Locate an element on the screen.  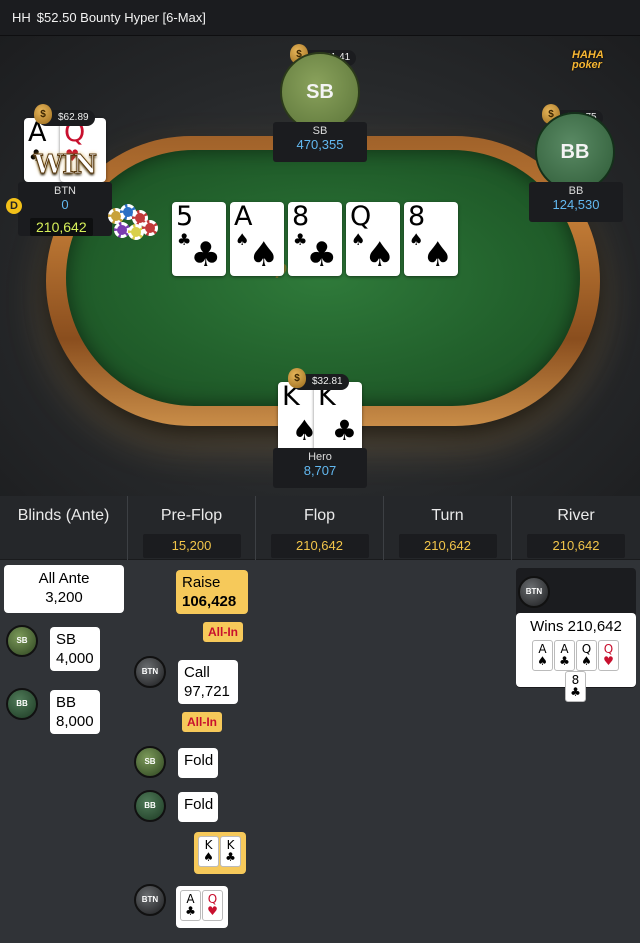
street-label: River is located at coordinates (576, 515).